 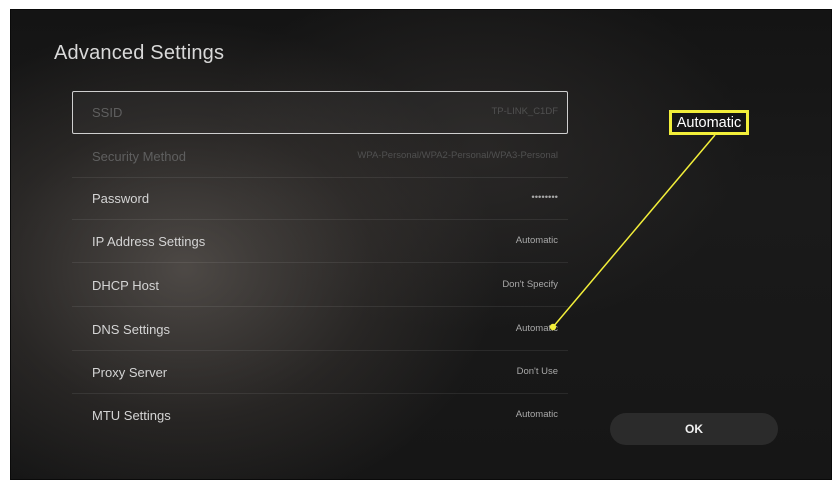 I want to click on setting-row-proxy-server: Proxy Server Don't Use, so click(x=320, y=372).